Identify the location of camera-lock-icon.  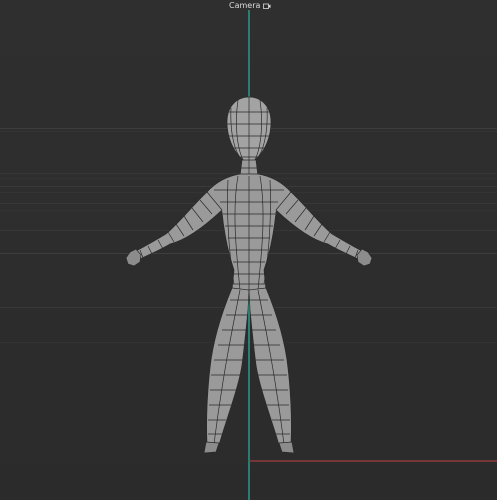
(267, 6).